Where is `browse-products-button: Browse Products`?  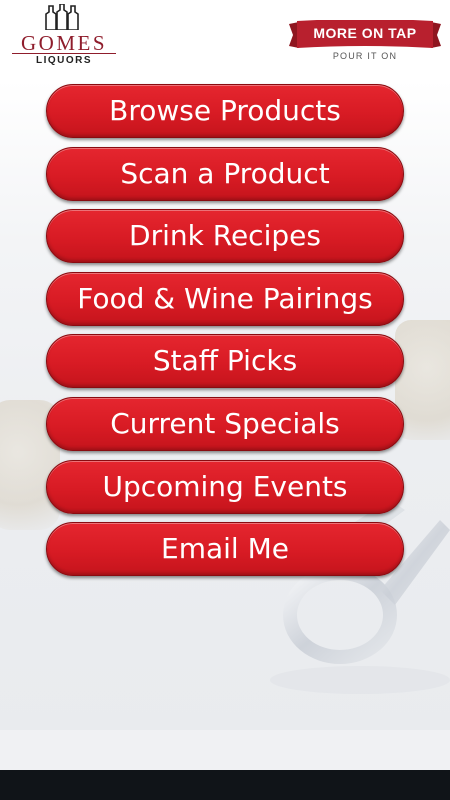
browse-products-button: Browse Products is located at coordinates (225, 111).